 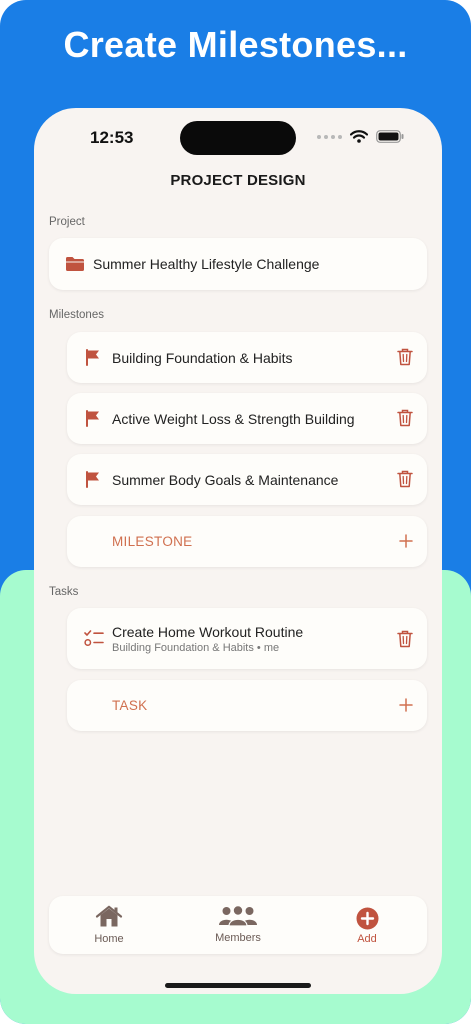 What do you see at coordinates (206, 264) in the screenshot?
I see `project-name: Summer Healthy Lifestyle Challenge` at bounding box center [206, 264].